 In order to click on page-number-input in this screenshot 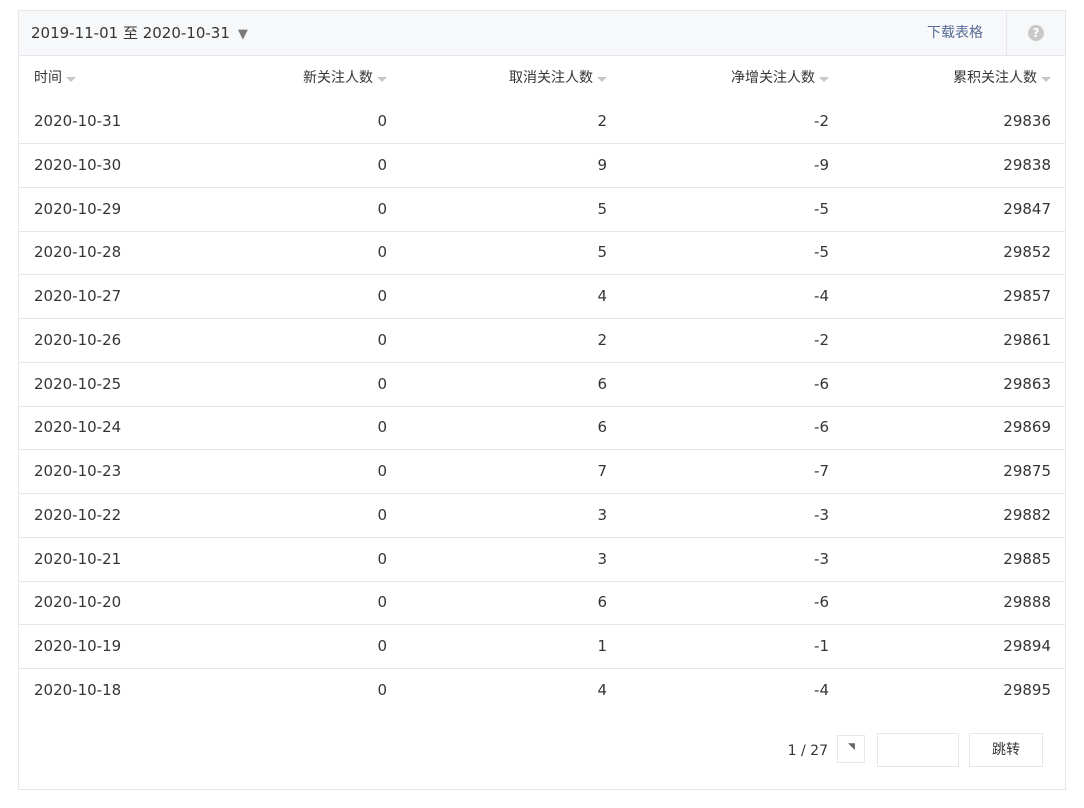, I will do `click(918, 750)`.